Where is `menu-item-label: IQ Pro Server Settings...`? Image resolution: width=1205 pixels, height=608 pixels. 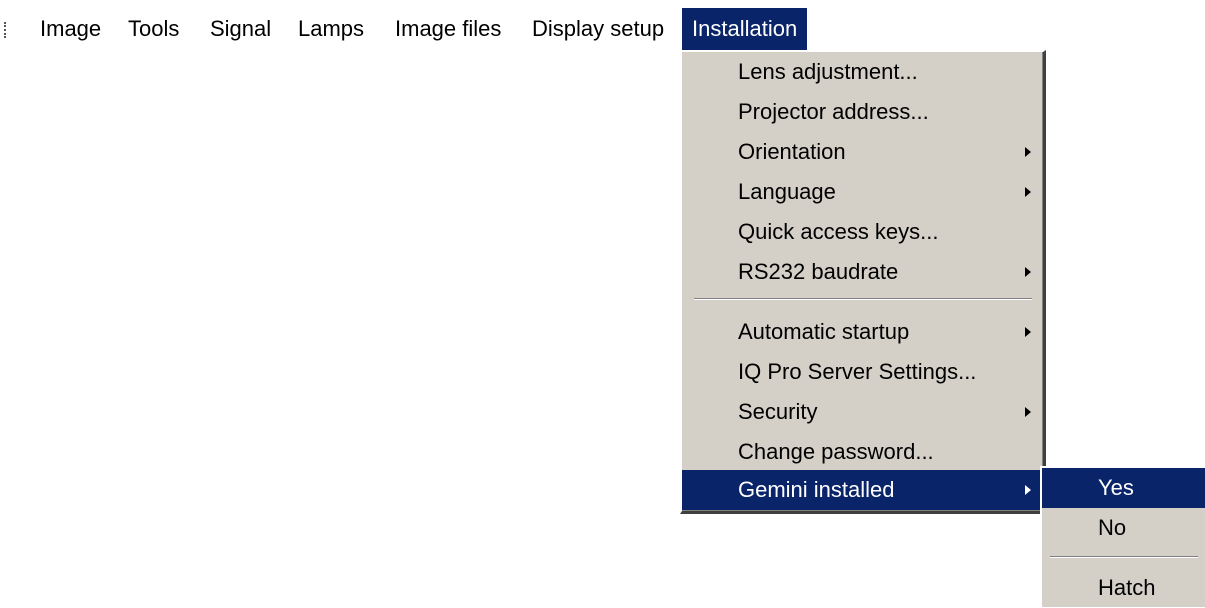 menu-item-label: IQ Pro Server Settings... is located at coordinates (857, 371).